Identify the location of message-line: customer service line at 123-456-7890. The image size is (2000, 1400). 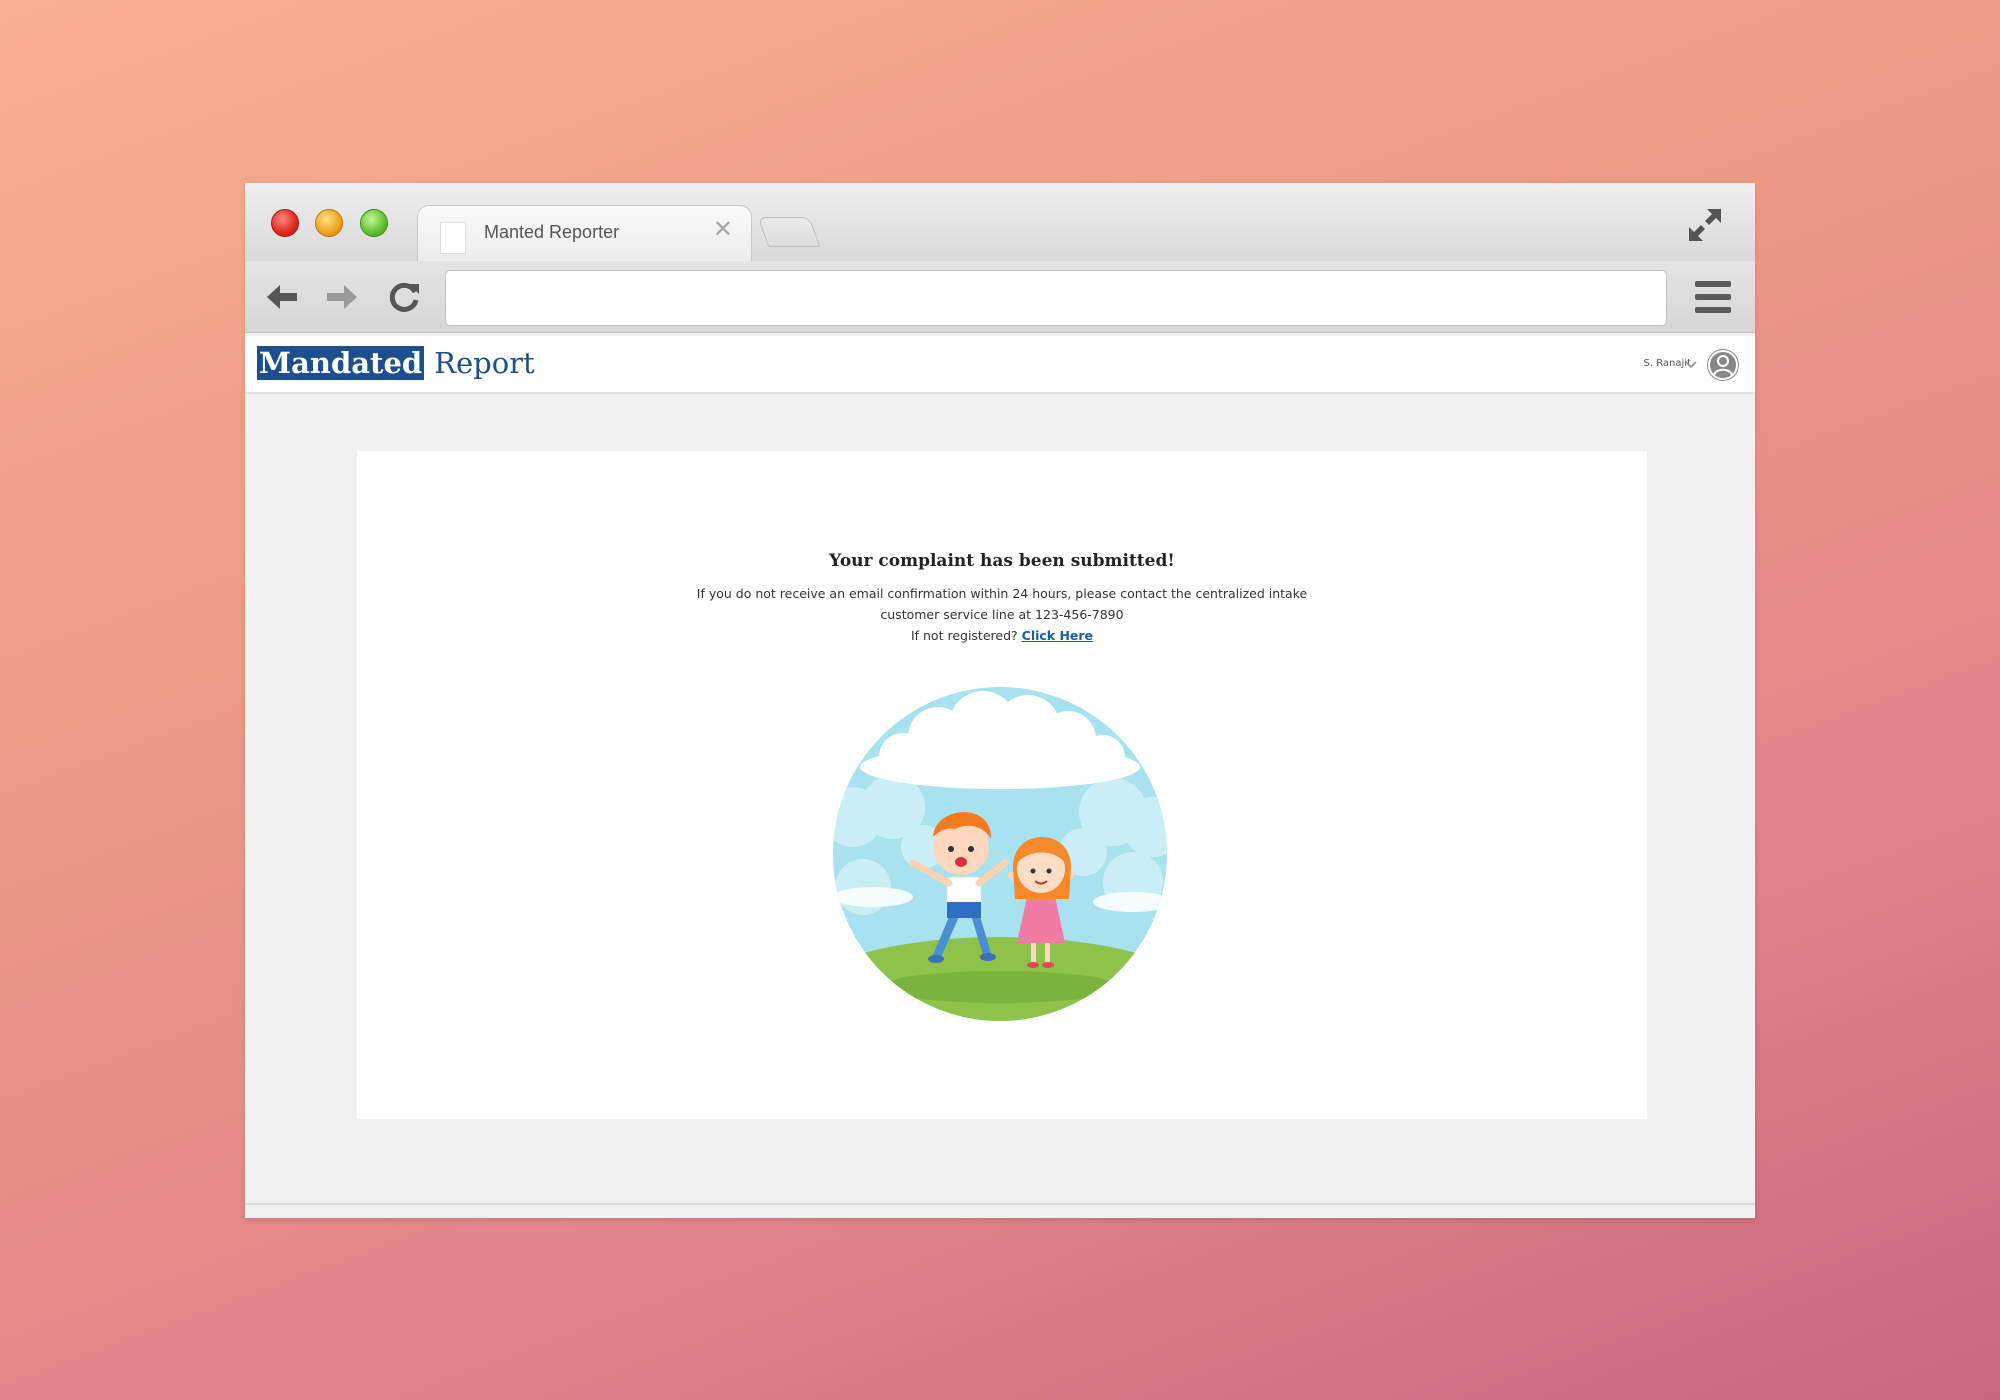
(1002, 614).